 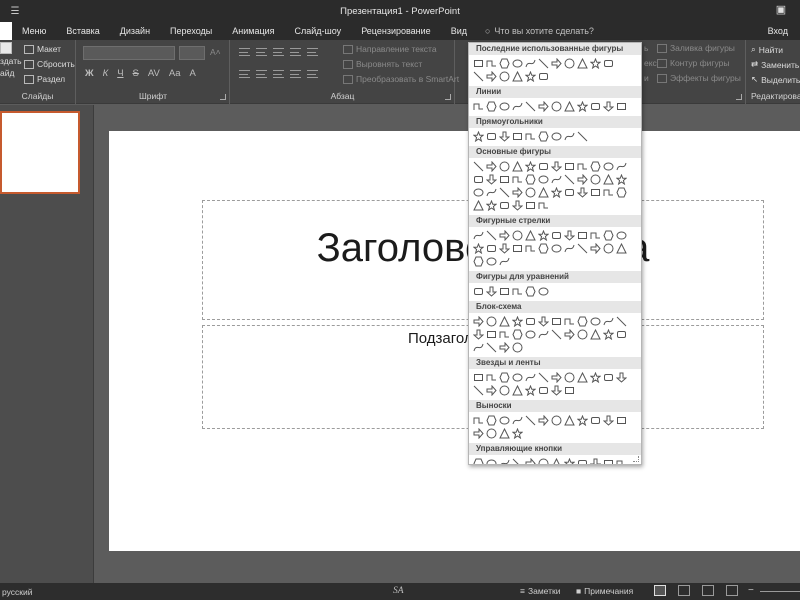 I want to click on resize-grip, so click(x=636, y=459).